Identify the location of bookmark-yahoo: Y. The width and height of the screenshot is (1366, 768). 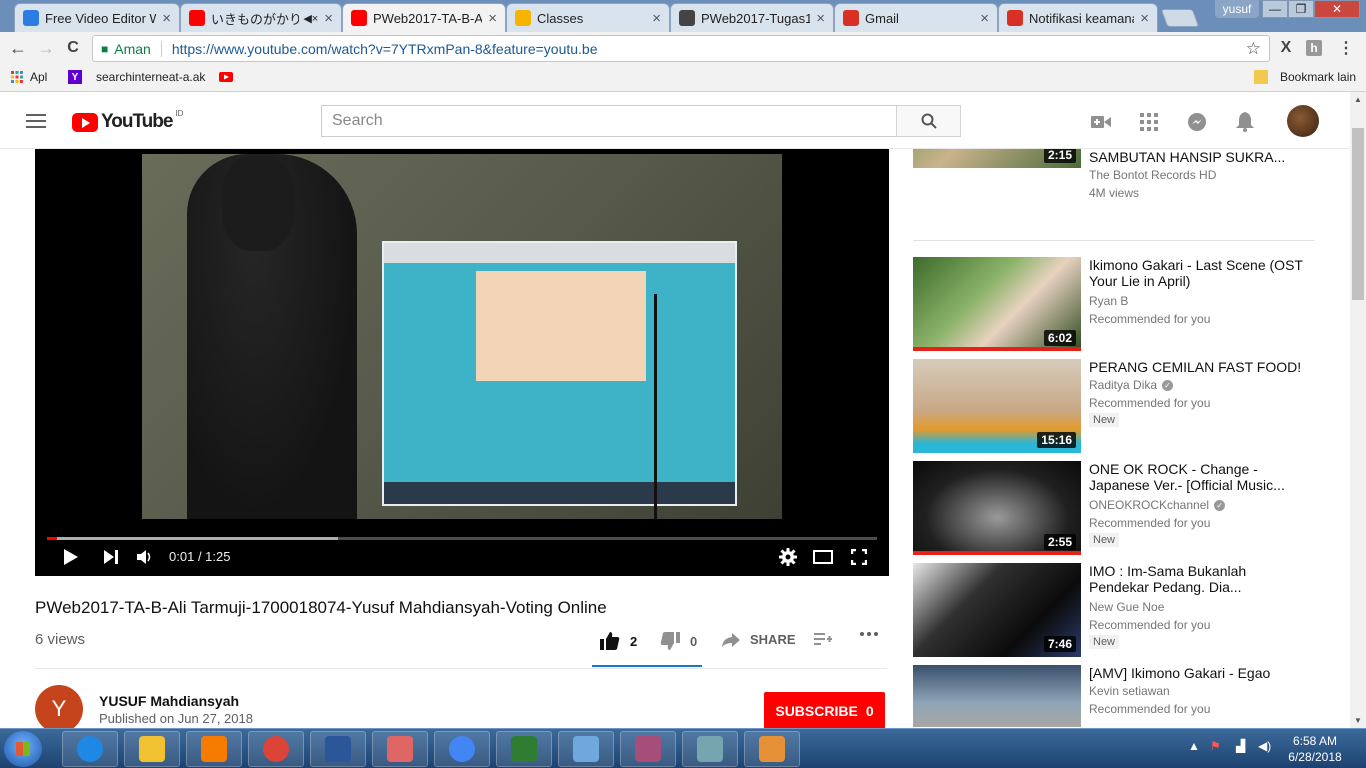
(78, 77).